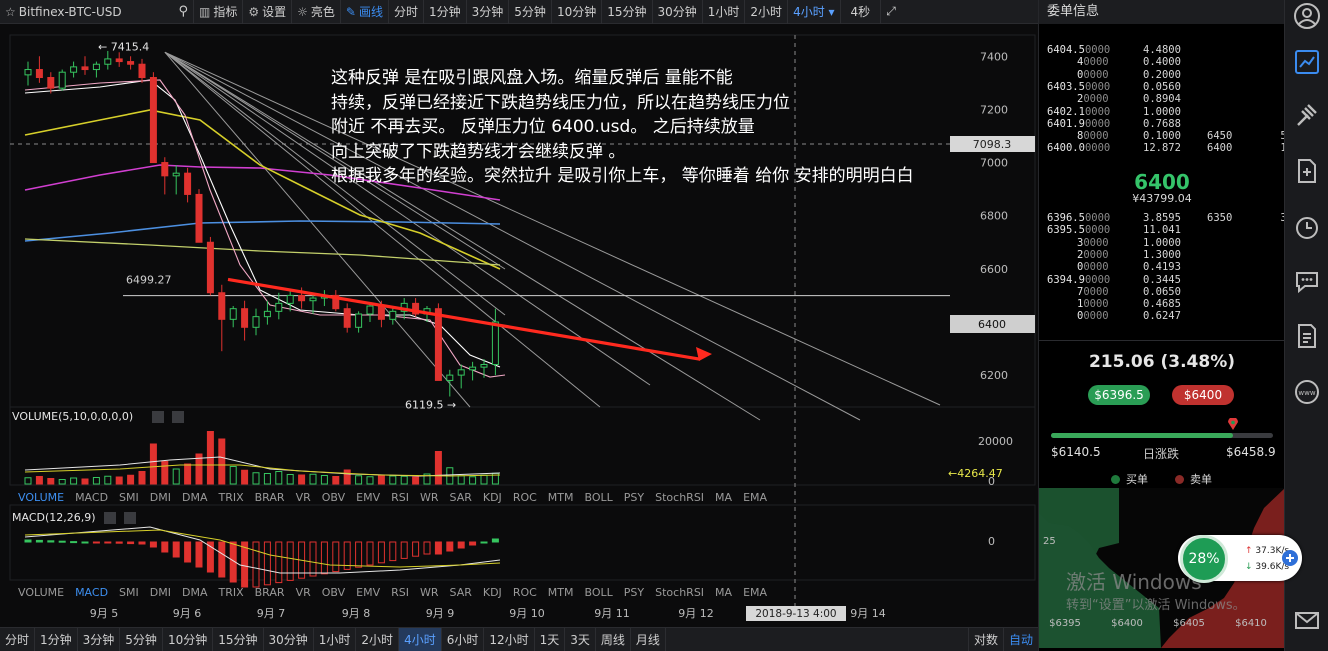 This screenshot has height=651, width=1328. I want to click on bottom-timeframe-tab-4: 10分钟, so click(188, 639).